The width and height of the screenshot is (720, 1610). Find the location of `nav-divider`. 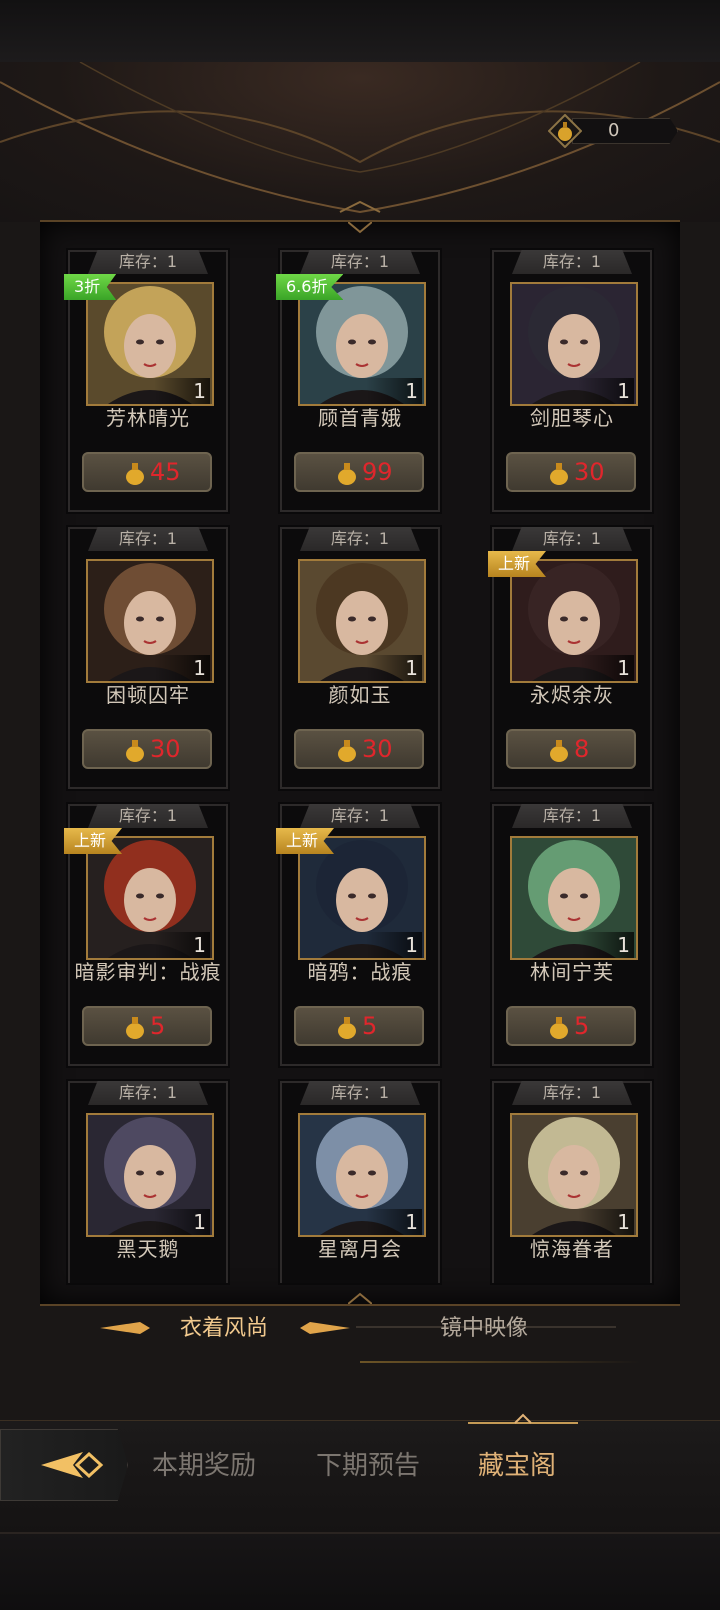

nav-divider is located at coordinates (500, 1362).